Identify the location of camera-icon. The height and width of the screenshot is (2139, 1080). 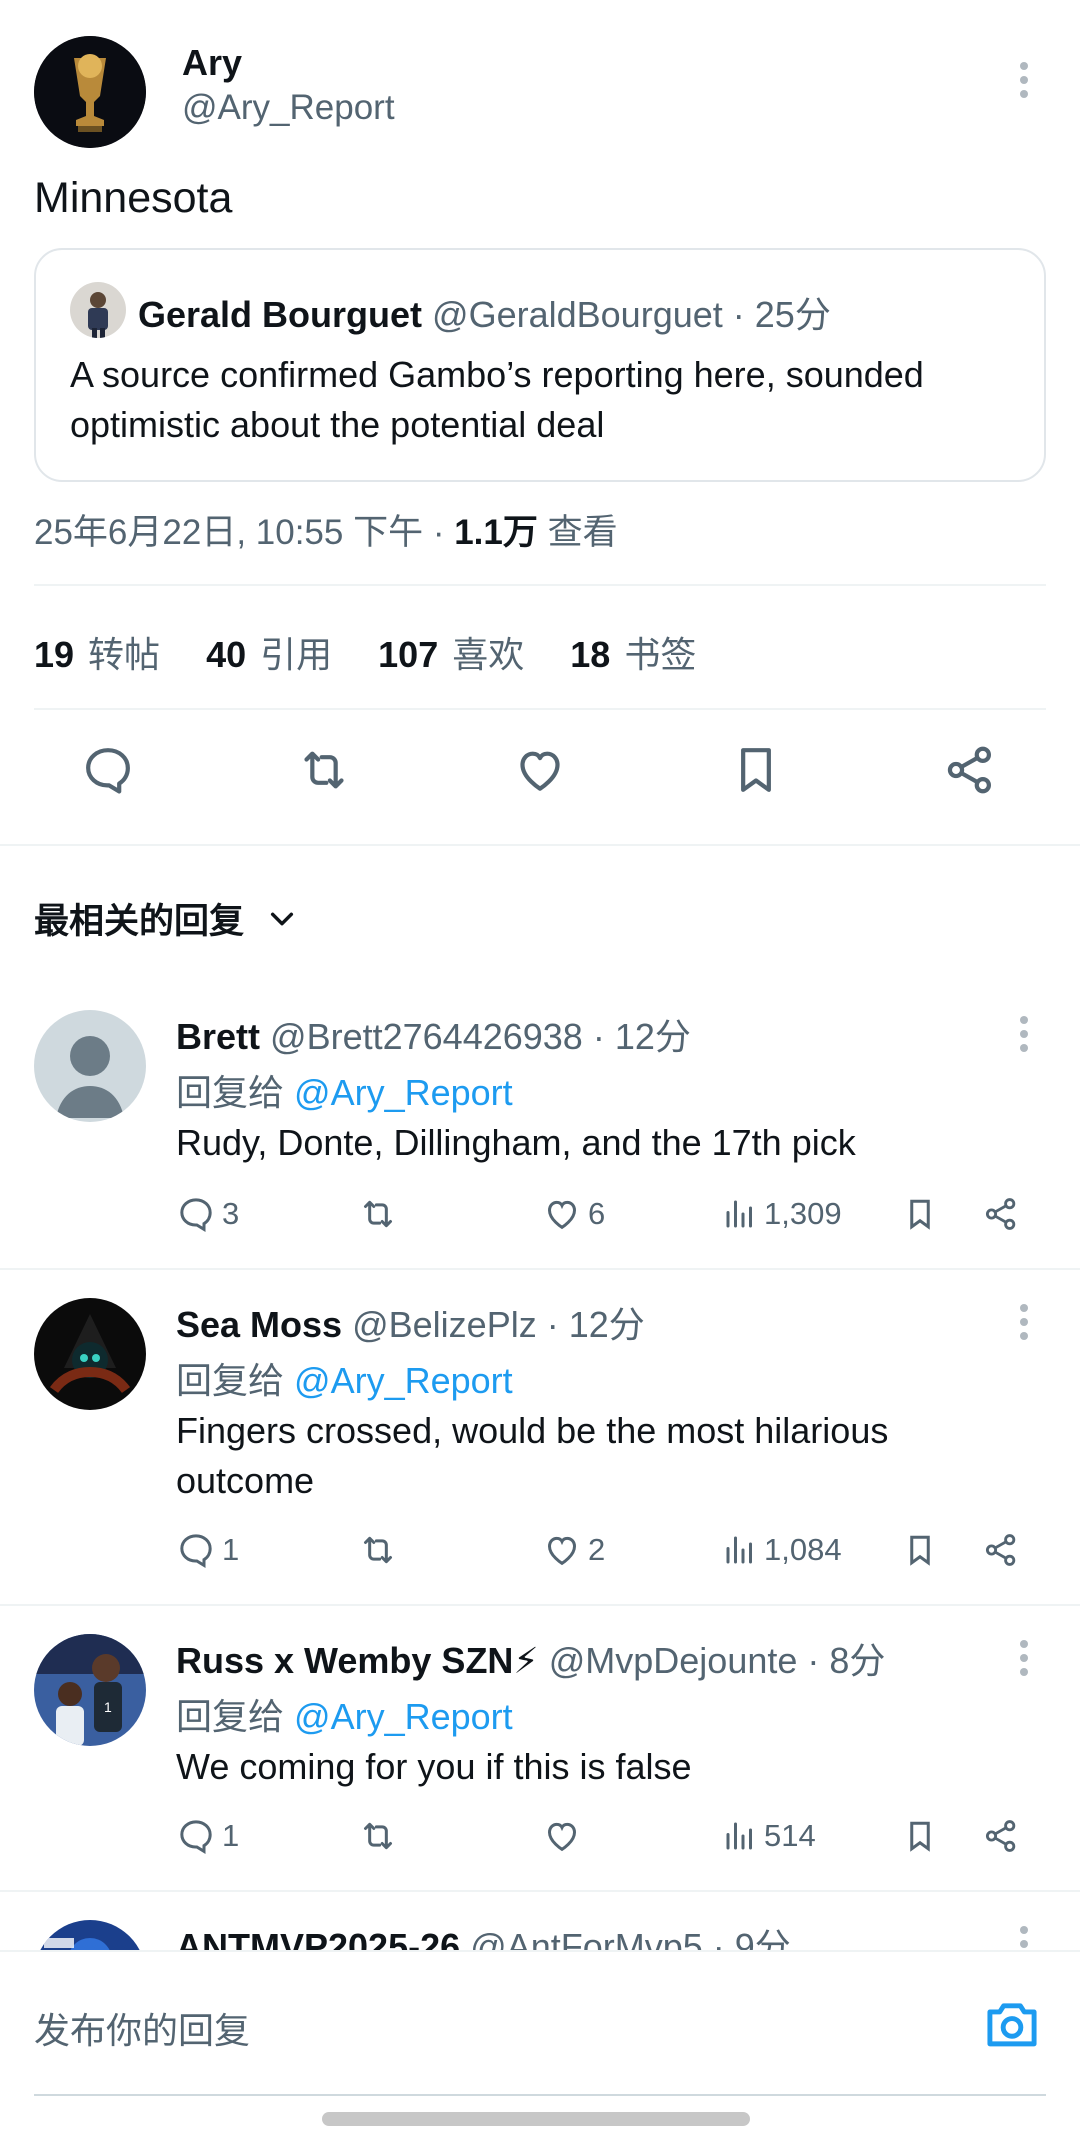
(1012, 2025).